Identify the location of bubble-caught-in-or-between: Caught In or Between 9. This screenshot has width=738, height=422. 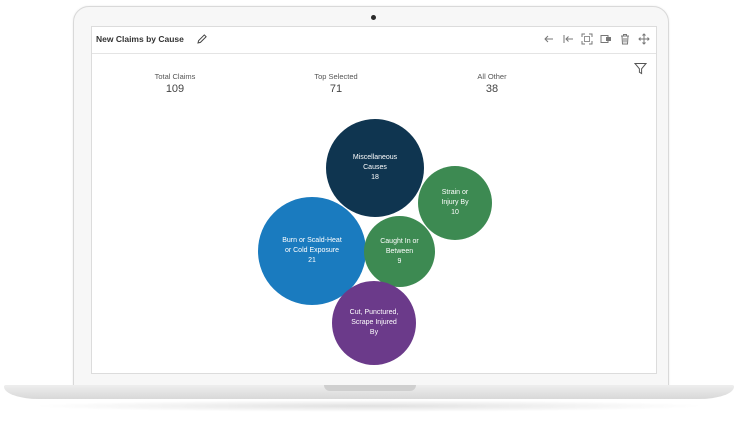
(399, 251).